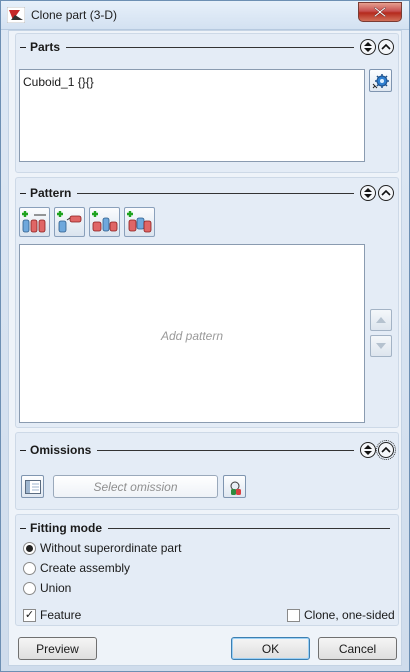 The width and height of the screenshot is (410, 672). I want to click on close-x-icon, so click(380, 12).